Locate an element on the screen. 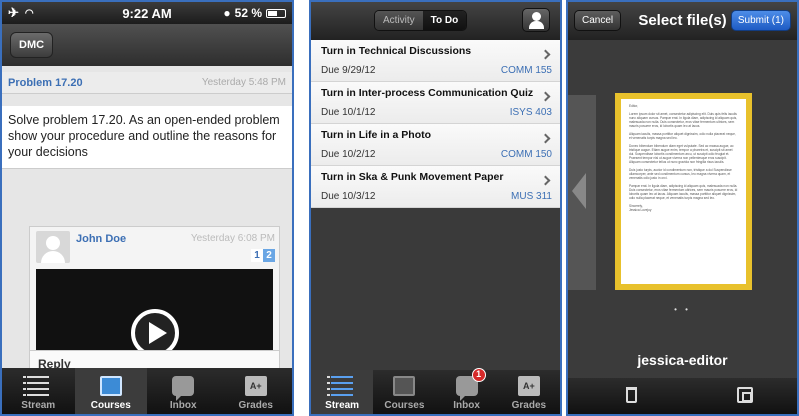 This screenshot has width=799, height=416. nav-bar: Activity To Do is located at coordinates (435, 21).